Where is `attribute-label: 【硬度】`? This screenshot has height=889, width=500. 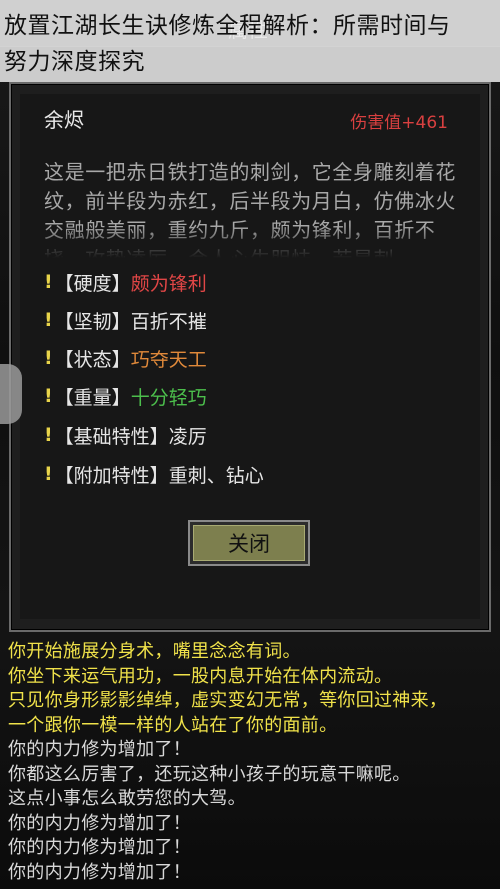
attribute-label: 【硬度】 is located at coordinates (92, 283).